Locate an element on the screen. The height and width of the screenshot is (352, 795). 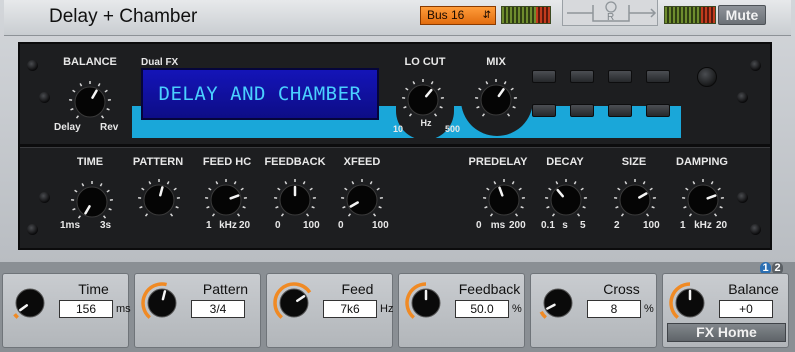
size-knob is located at coordinates (635, 200).